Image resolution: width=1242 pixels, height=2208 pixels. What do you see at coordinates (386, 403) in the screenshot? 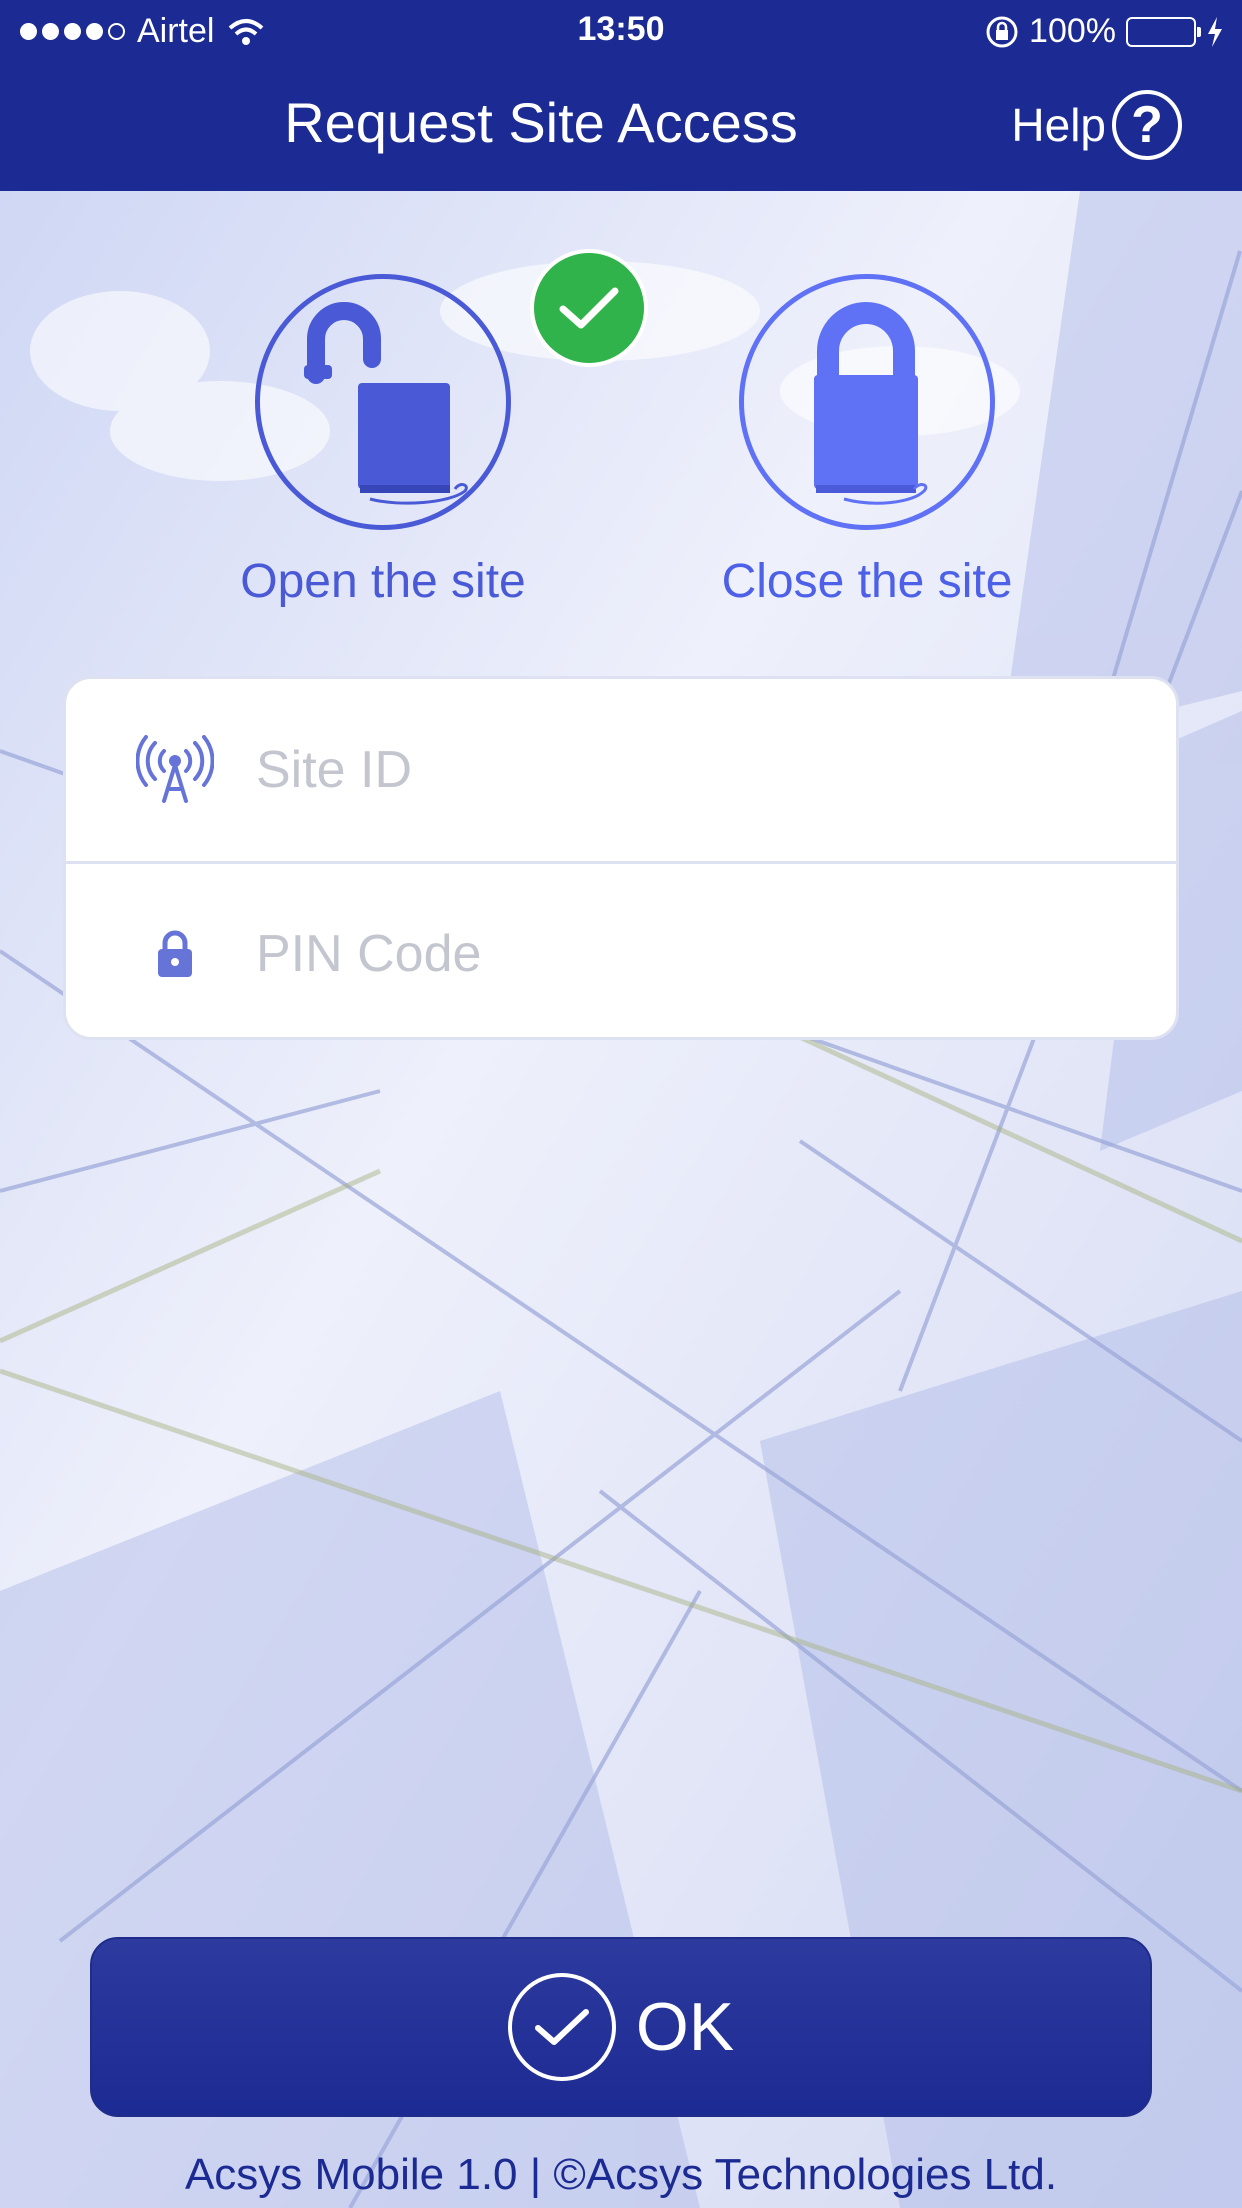
I see `open-padlock-icon` at bounding box center [386, 403].